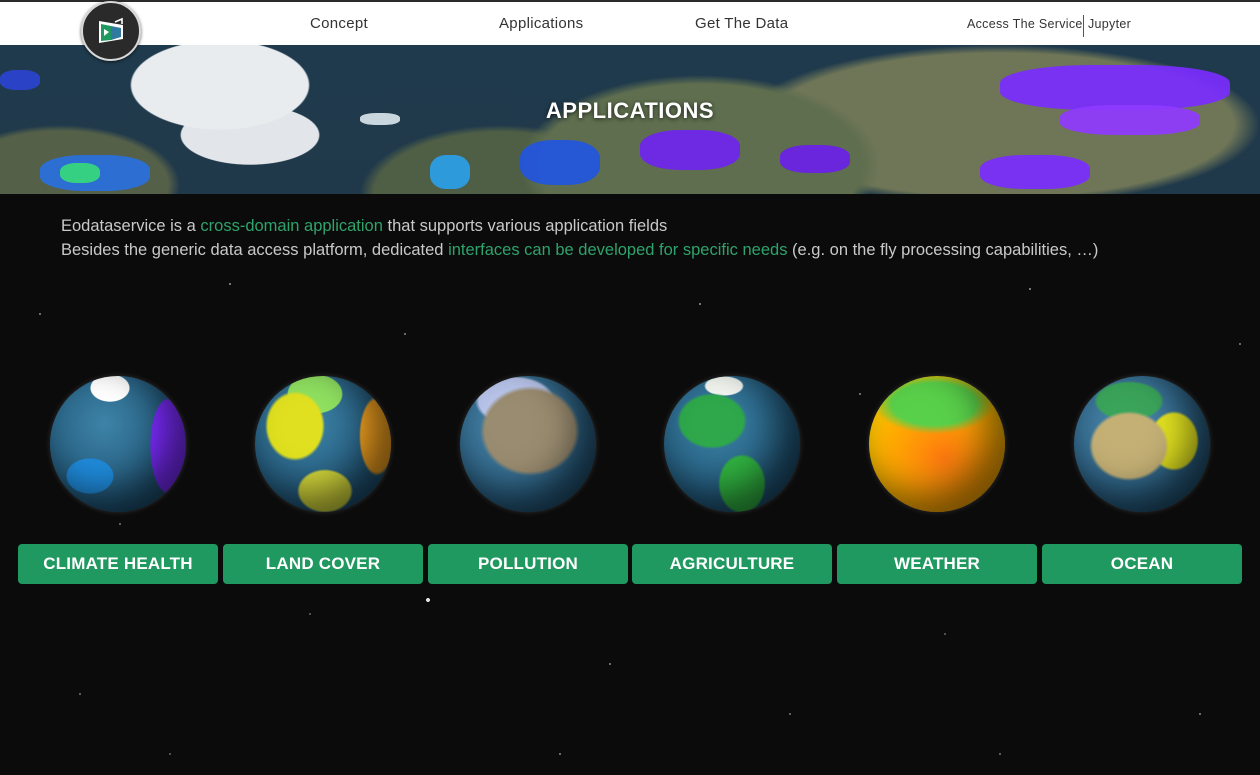 Image resolution: width=1260 pixels, height=775 pixels. What do you see at coordinates (732, 564) in the screenshot?
I see `agriculture-button: AGRICULTURE` at bounding box center [732, 564].